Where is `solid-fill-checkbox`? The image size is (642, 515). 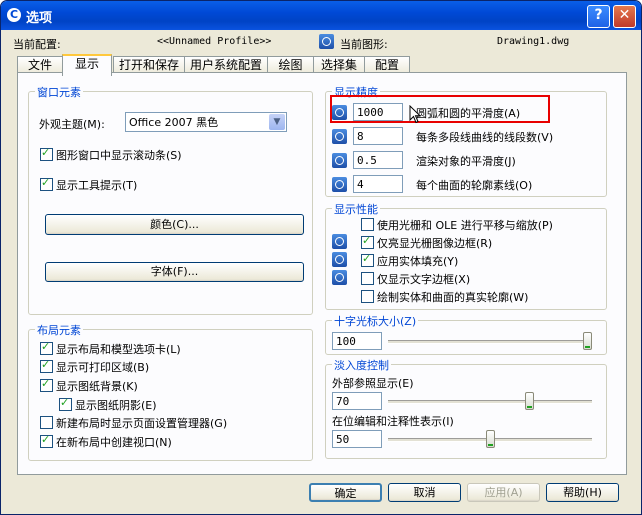
solid-fill-checkbox is located at coordinates (367, 259).